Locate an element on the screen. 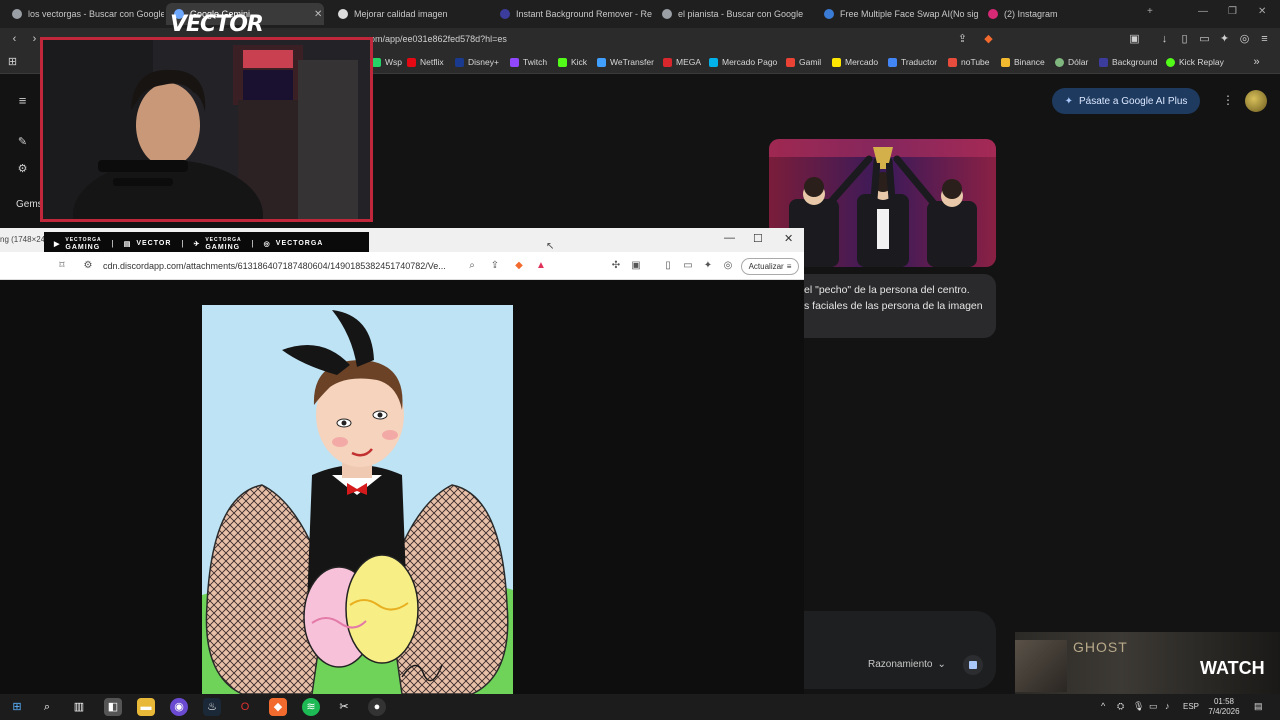 This screenshot has height=720, width=1280. bookmark-wsp: Wsp is located at coordinates (387, 62).